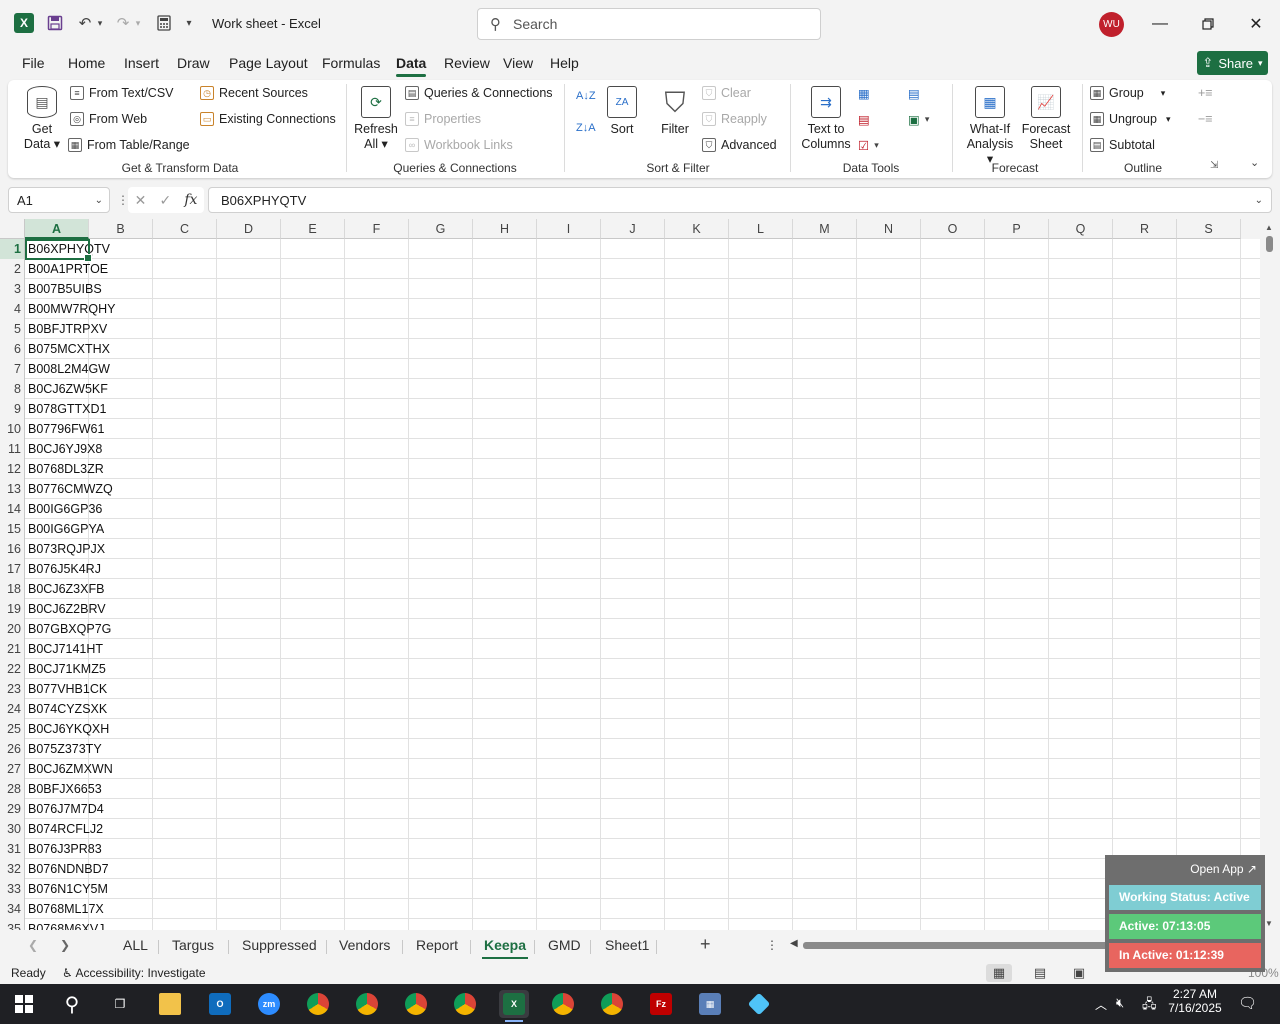 The image size is (1280, 1024). I want to click on clock: 2:27 AM 7/16/2025, so click(1195, 1001).